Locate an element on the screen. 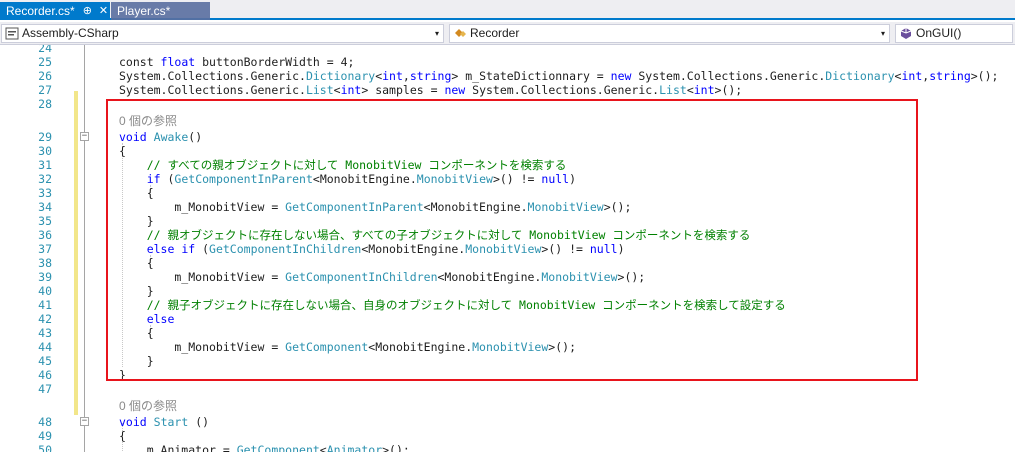  close-icon: ✕ is located at coordinates (103, 11).